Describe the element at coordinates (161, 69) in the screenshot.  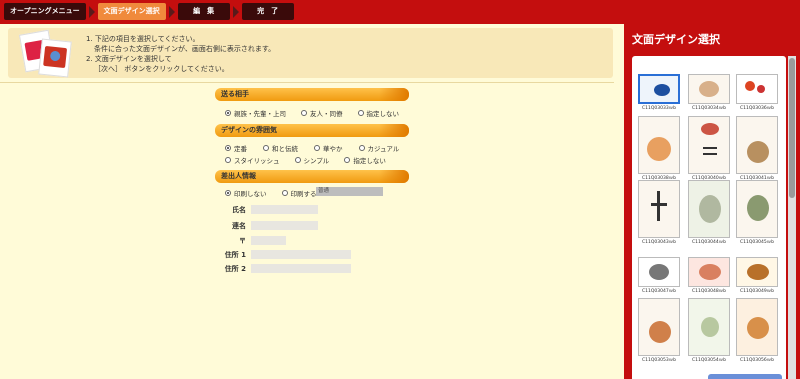
I see `instruction-line: ［次へ］ ボタンをクリックしてください。` at that location.